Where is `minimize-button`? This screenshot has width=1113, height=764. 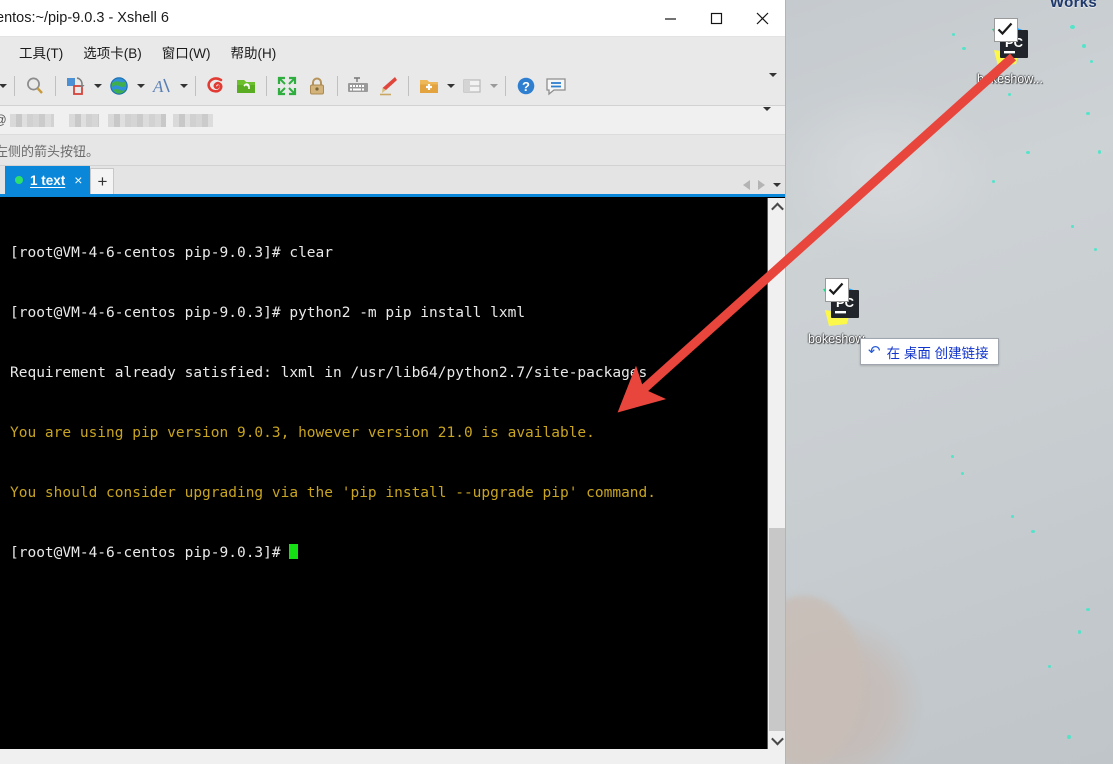 minimize-button is located at coordinates (670, 18).